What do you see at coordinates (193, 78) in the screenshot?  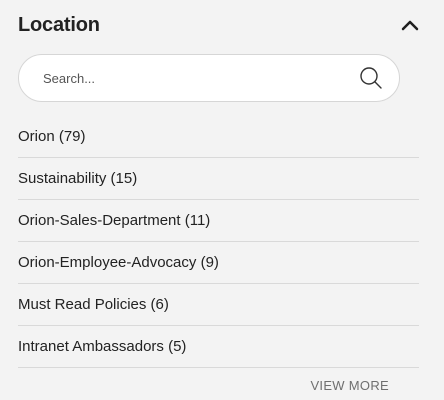 I see `search-input` at bounding box center [193, 78].